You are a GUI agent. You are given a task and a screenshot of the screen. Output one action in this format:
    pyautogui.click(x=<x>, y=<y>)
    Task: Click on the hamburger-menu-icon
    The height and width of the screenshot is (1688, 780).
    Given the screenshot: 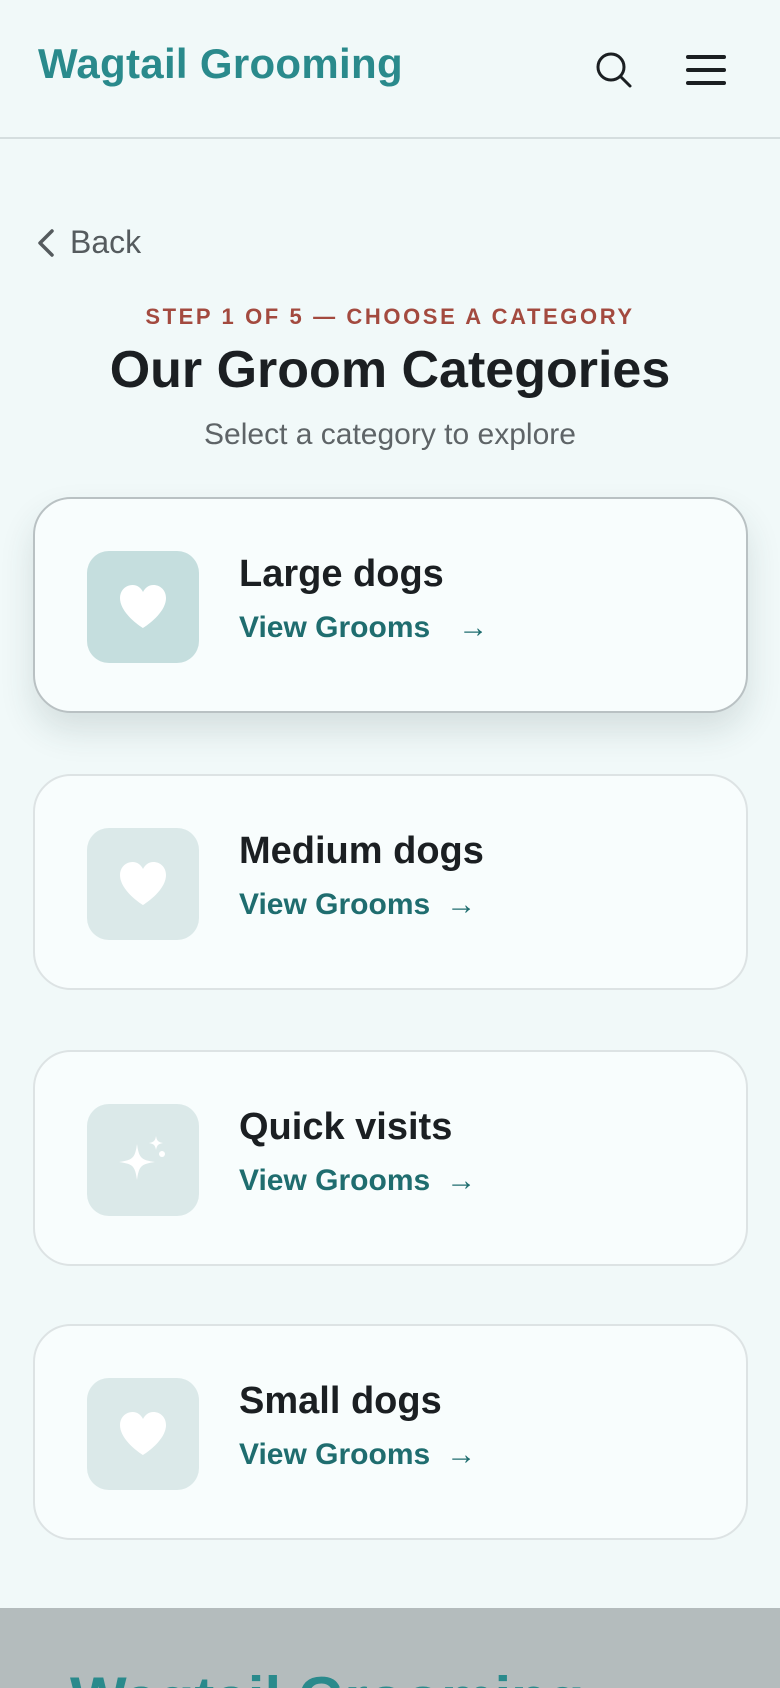 What is the action you would take?
    pyautogui.click(x=706, y=70)
    